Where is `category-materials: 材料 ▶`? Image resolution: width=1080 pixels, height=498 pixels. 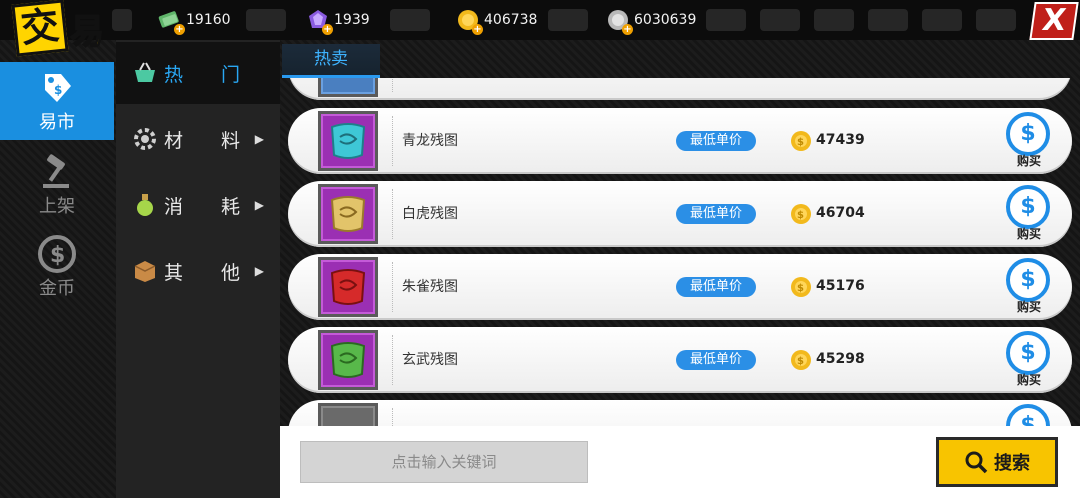
category-materials: 材料 ▶ is located at coordinates (198, 139).